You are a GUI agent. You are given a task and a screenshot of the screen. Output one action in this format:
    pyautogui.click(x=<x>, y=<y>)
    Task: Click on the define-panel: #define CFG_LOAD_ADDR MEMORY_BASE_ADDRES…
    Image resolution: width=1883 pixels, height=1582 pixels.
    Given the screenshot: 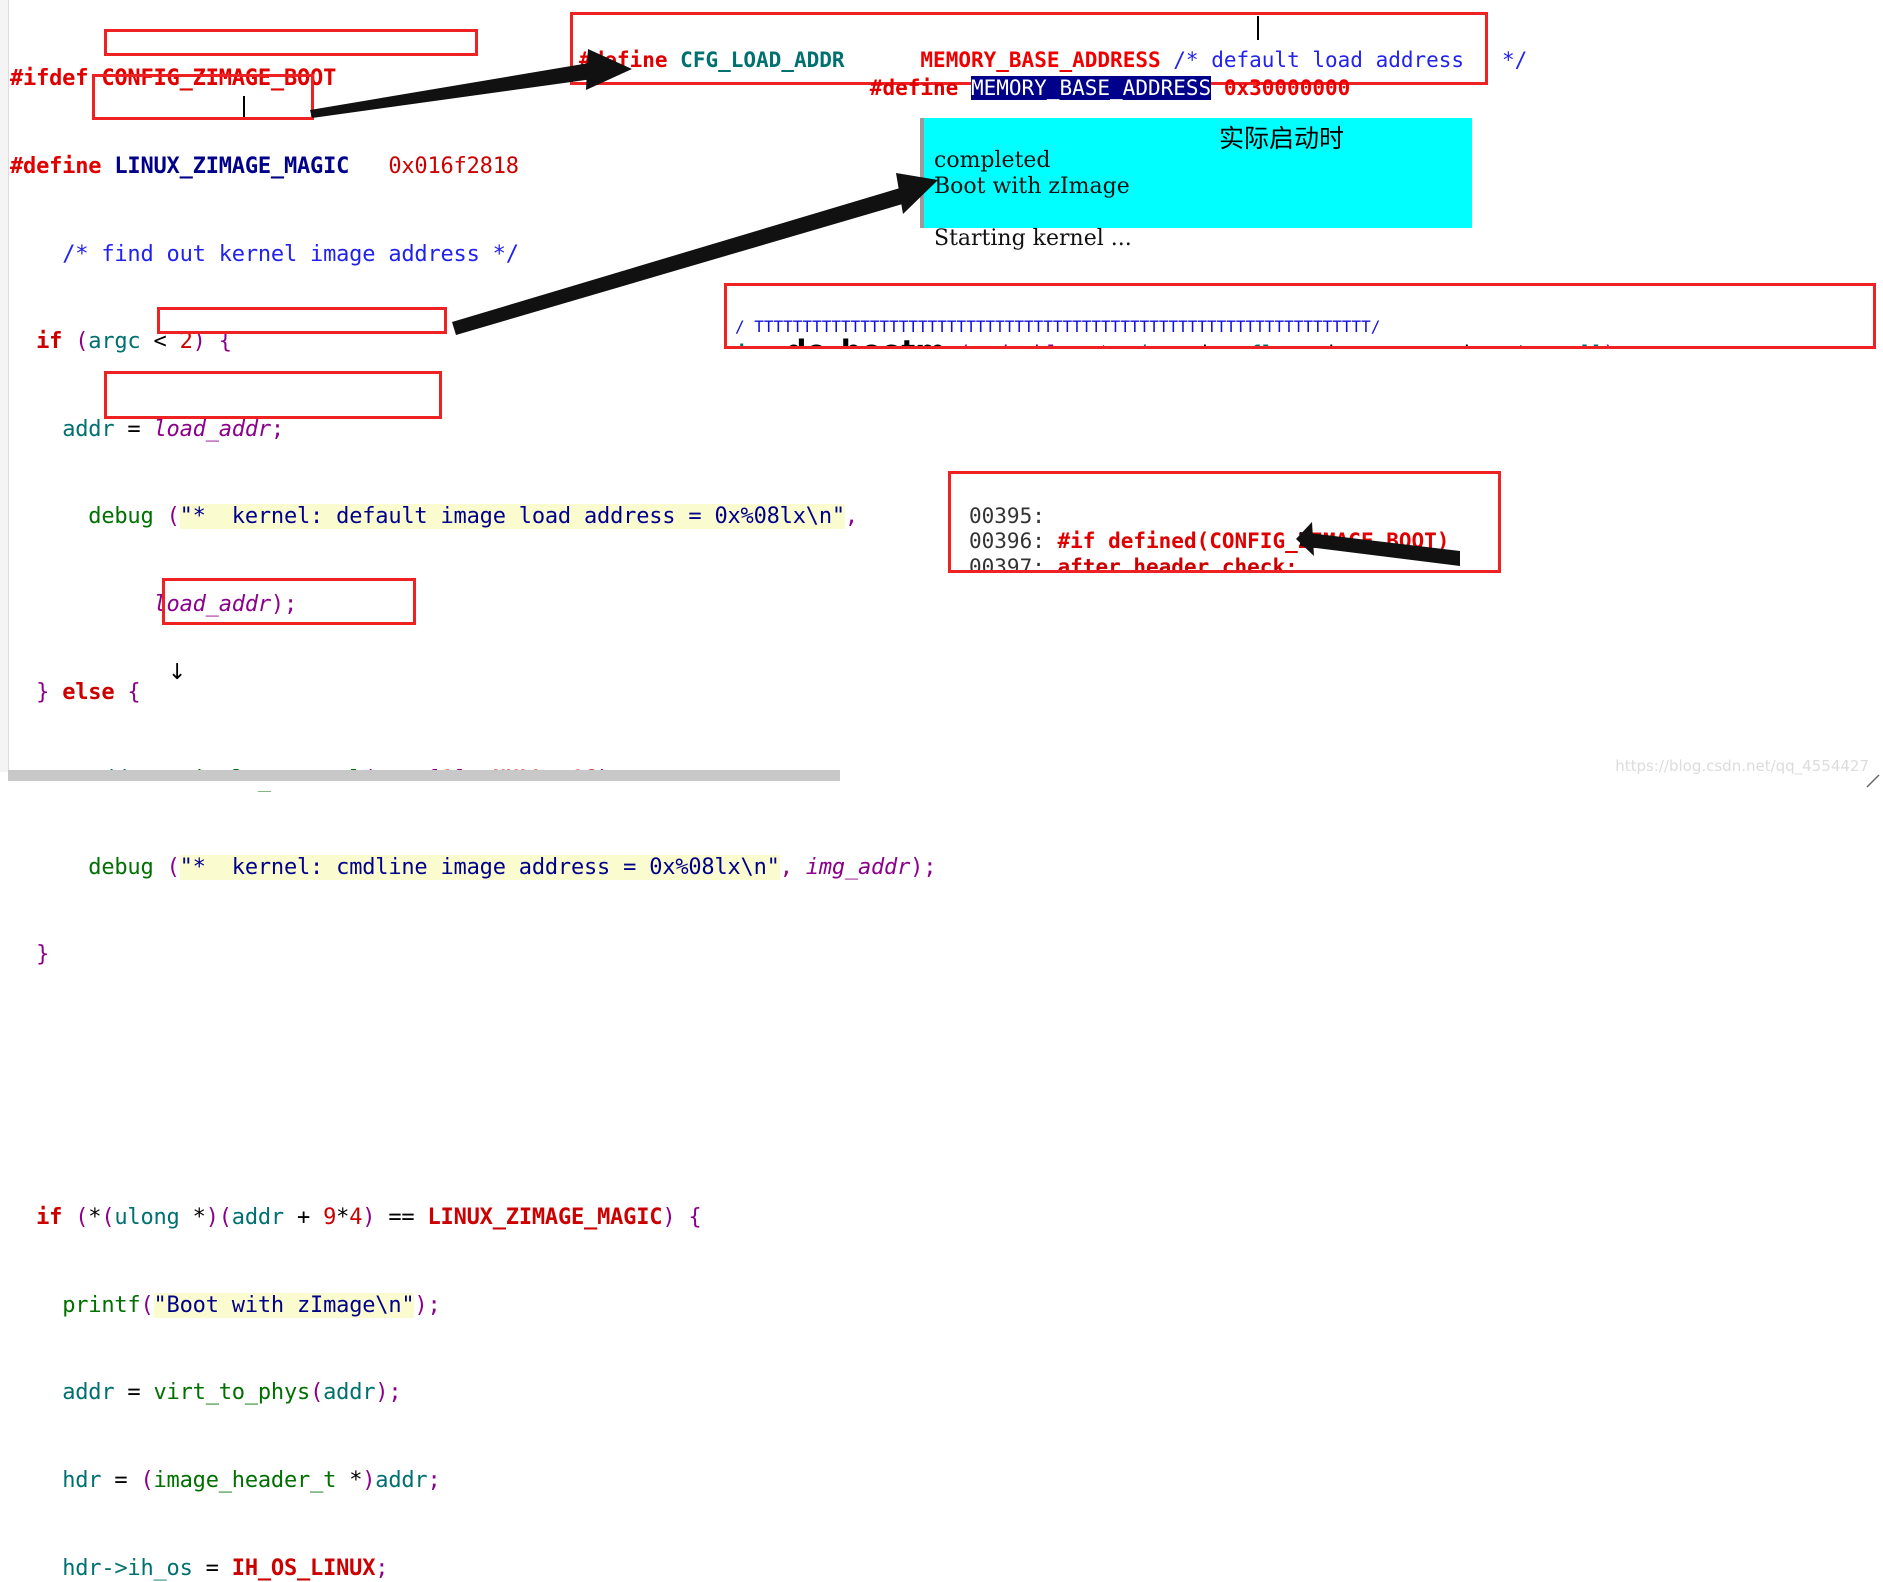 What is the action you would take?
    pyautogui.click(x=1029, y=48)
    